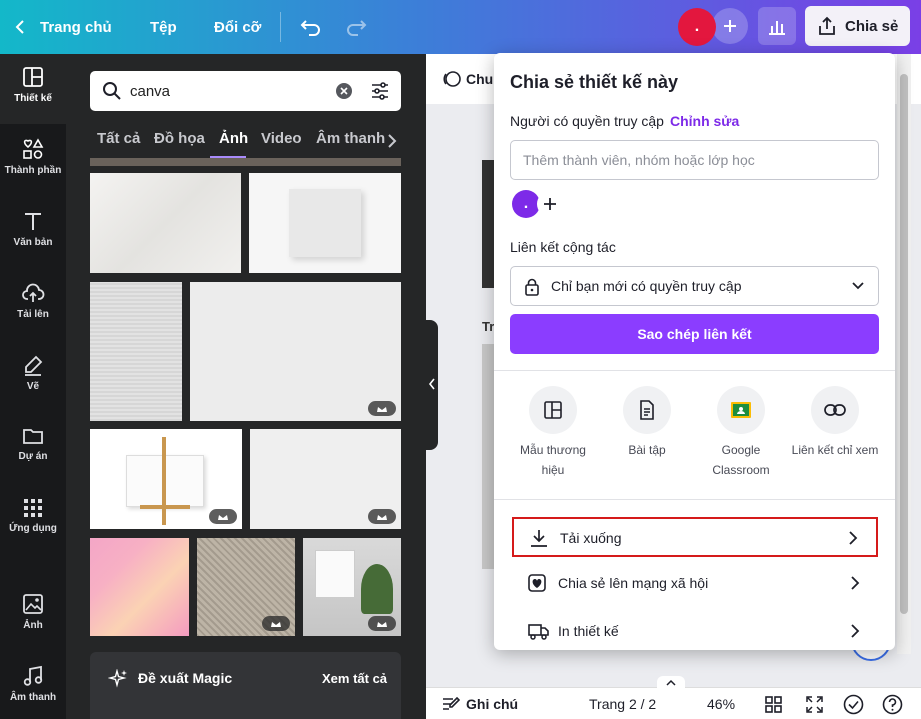  Describe the element at coordinates (380, 91) in the screenshot. I see `filter-sliders-icon` at that location.